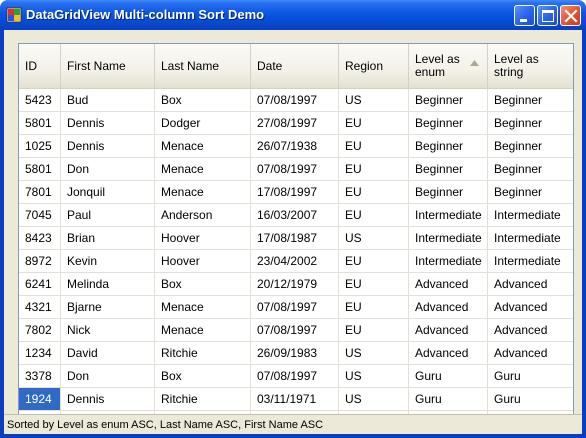 Image resolution: width=586 pixels, height=438 pixels. I want to click on cell-id: 5801, so click(40, 169).